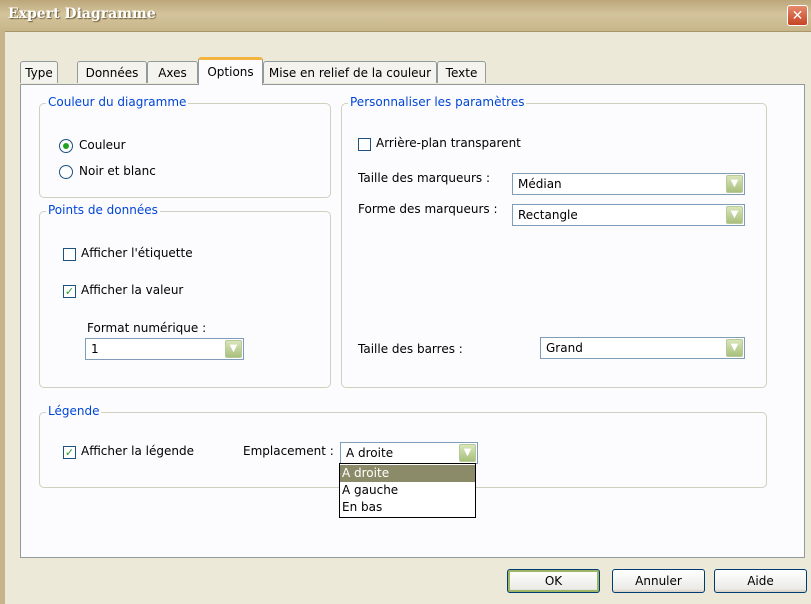  I want to click on ok-button: OK, so click(553, 581).